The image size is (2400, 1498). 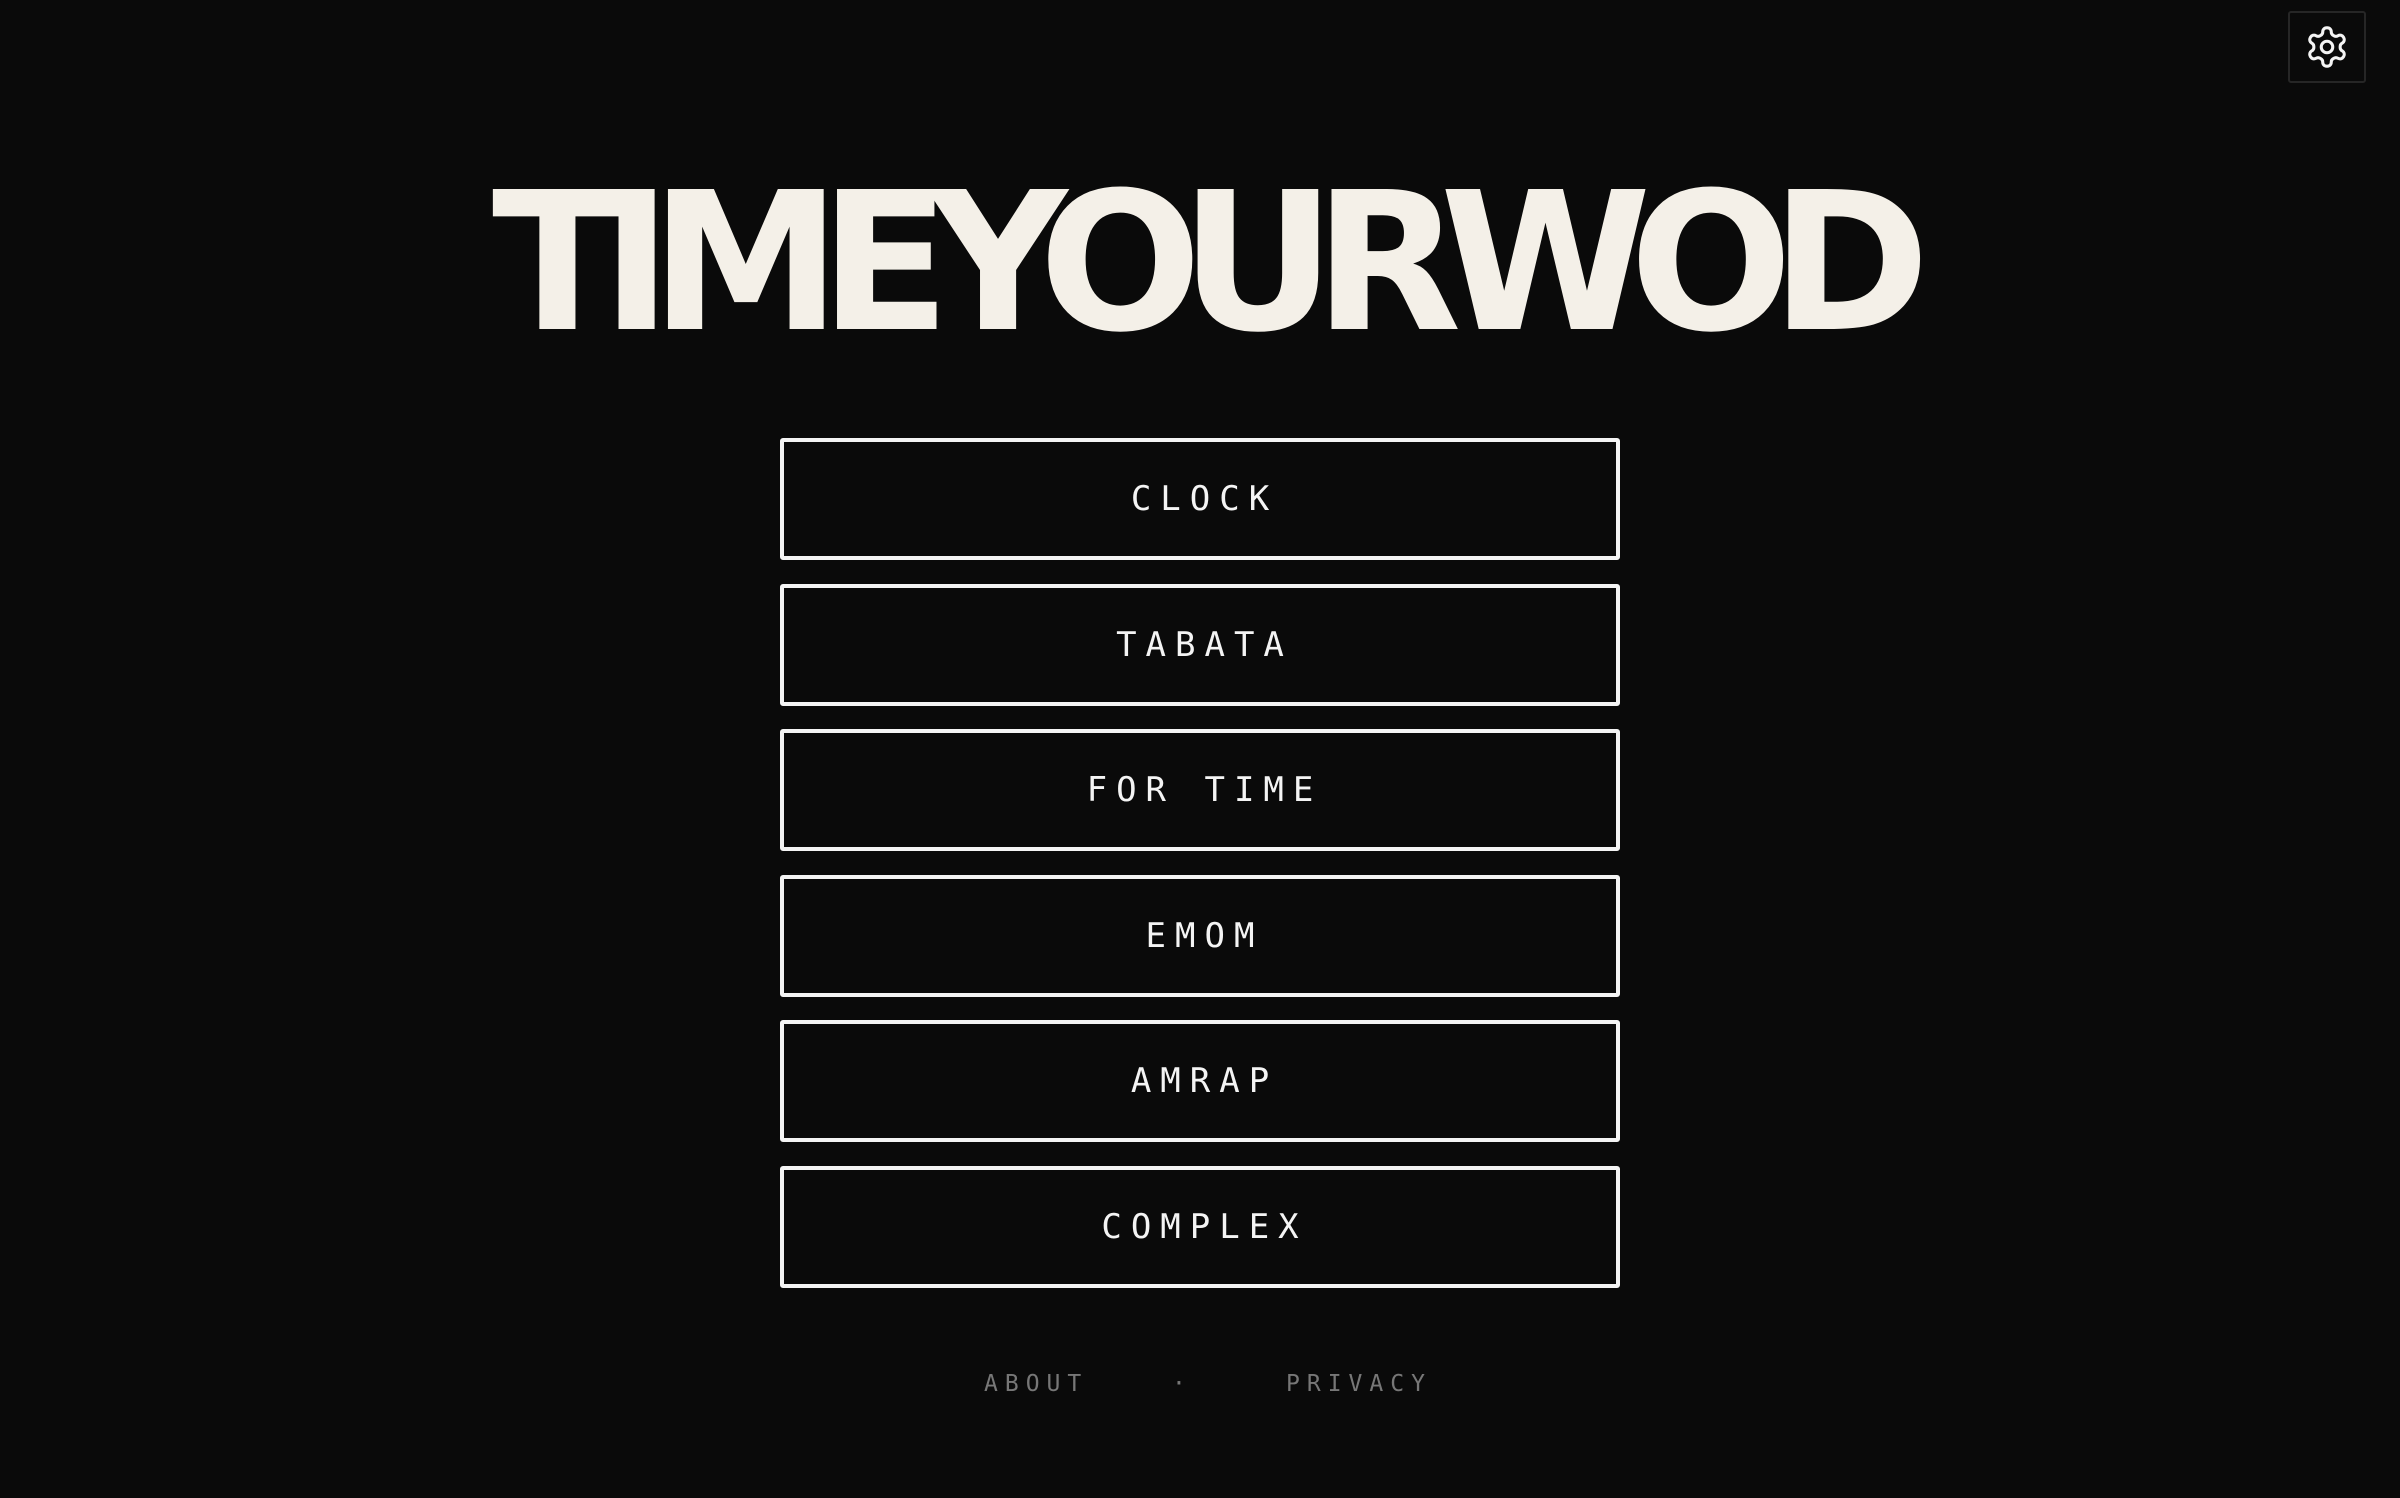 What do you see at coordinates (1200, 644) in the screenshot?
I see `tabata-button: TABATA` at bounding box center [1200, 644].